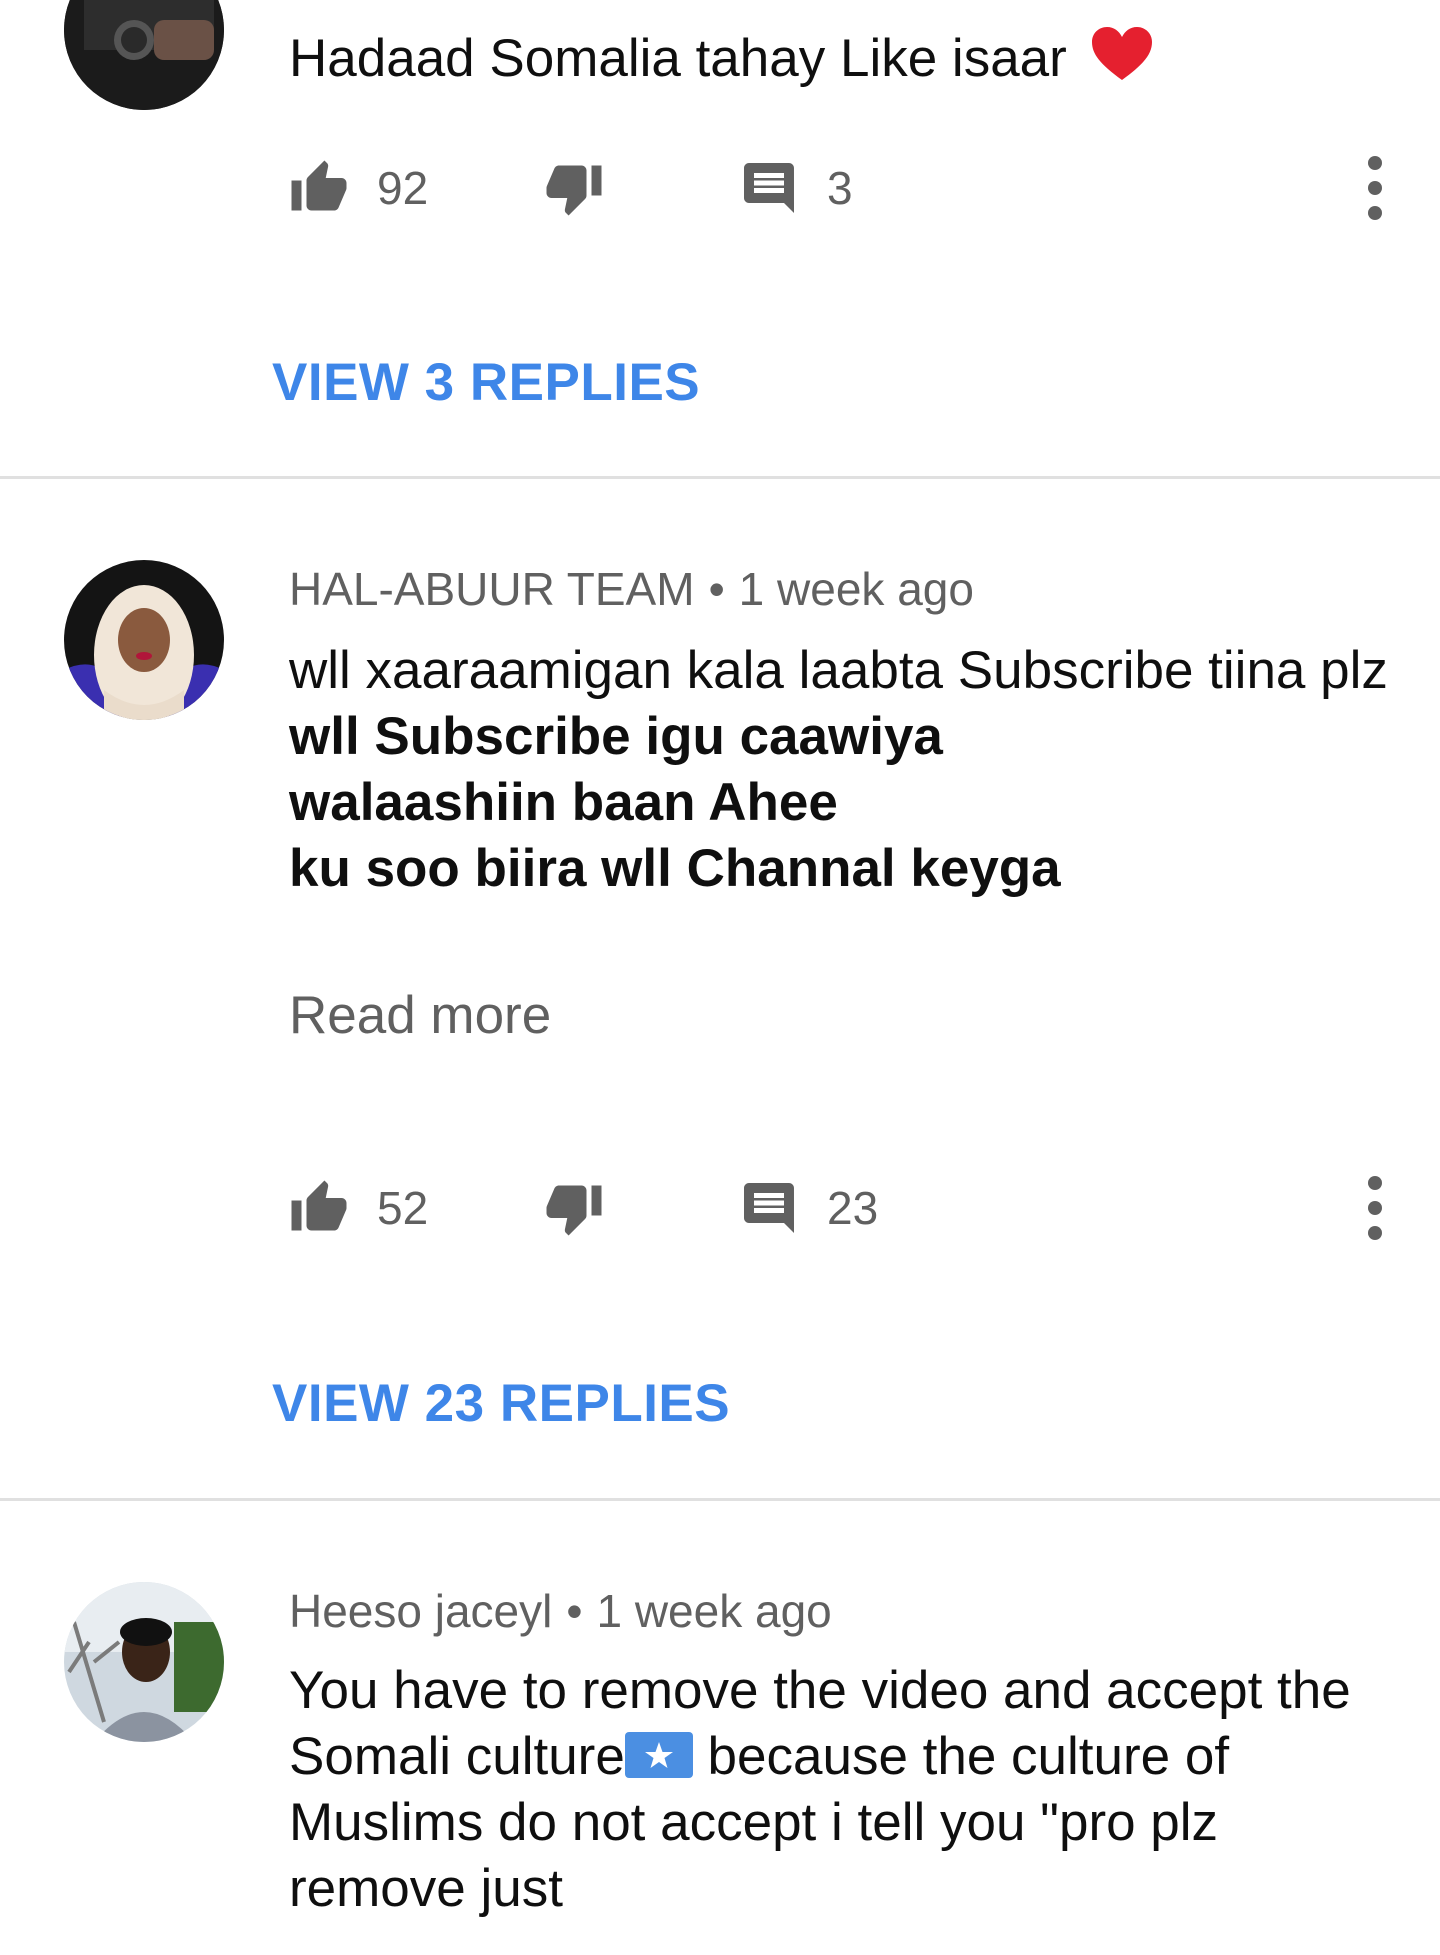 Image resolution: width=1440 pixels, height=1955 pixels. I want to click on comment-bold-line: walaashiin baan Ahee, so click(563, 802).